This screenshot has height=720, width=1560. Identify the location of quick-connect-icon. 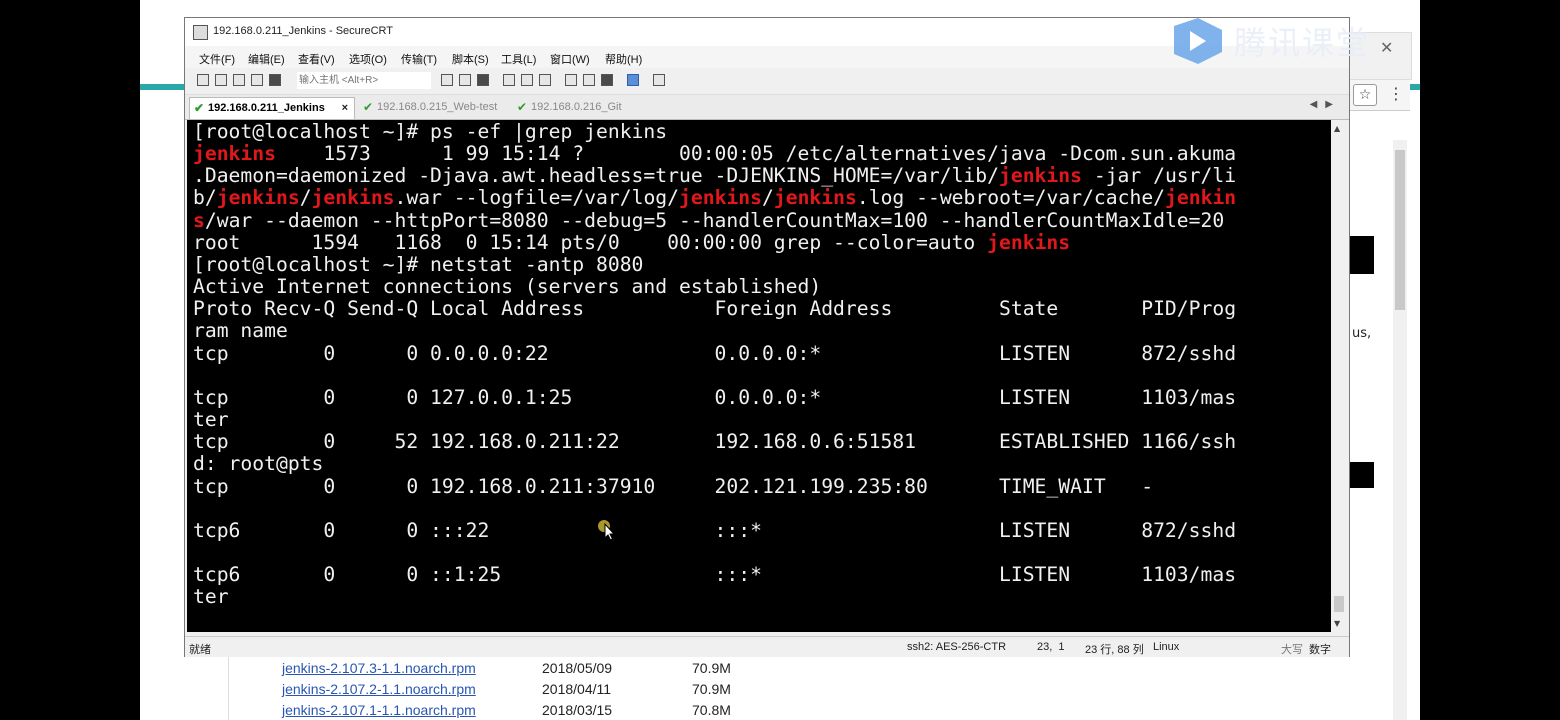
(221, 80).